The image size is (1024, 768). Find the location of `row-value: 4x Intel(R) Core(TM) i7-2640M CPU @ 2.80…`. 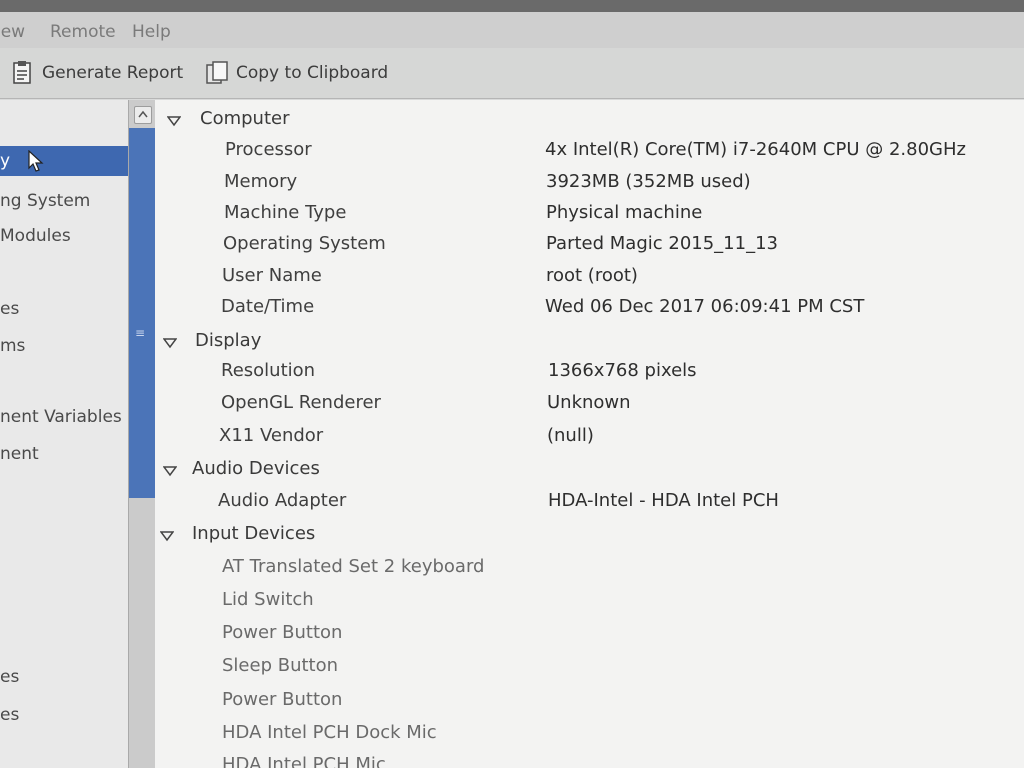

row-value: 4x Intel(R) Core(TM) i7-2640M CPU @ 2.80… is located at coordinates (755, 149).